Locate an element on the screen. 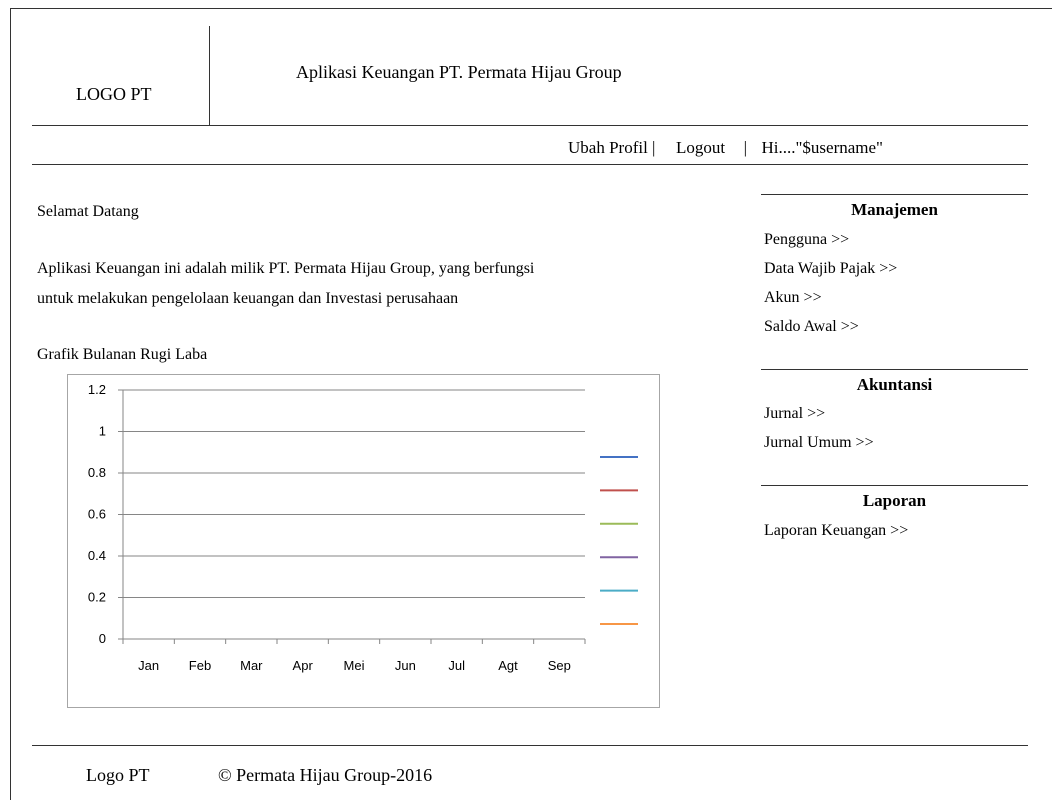 The width and height of the screenshot is (1052, 800). nav-rule is located at coordinates (530, 164).